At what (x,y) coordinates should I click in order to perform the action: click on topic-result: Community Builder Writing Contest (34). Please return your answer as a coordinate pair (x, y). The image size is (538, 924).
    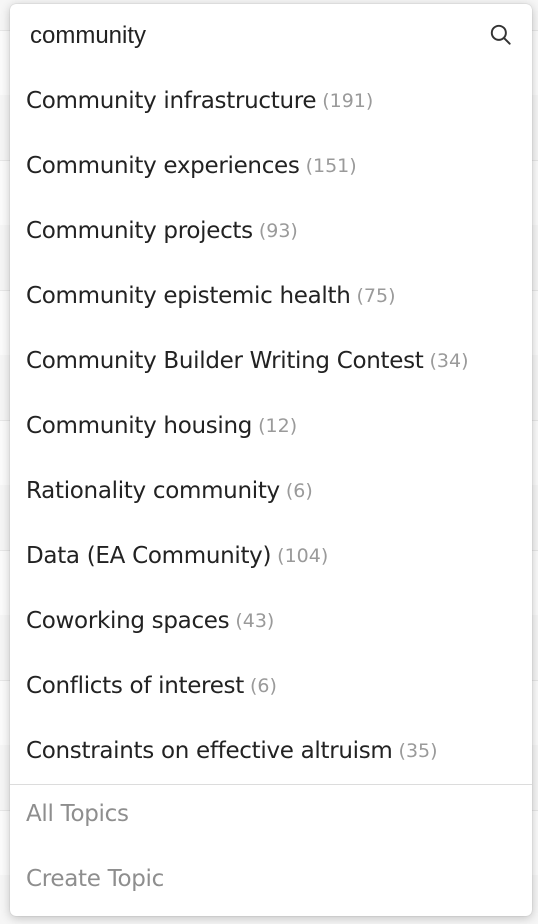
    Looking at the image, I should click on (271, 360).